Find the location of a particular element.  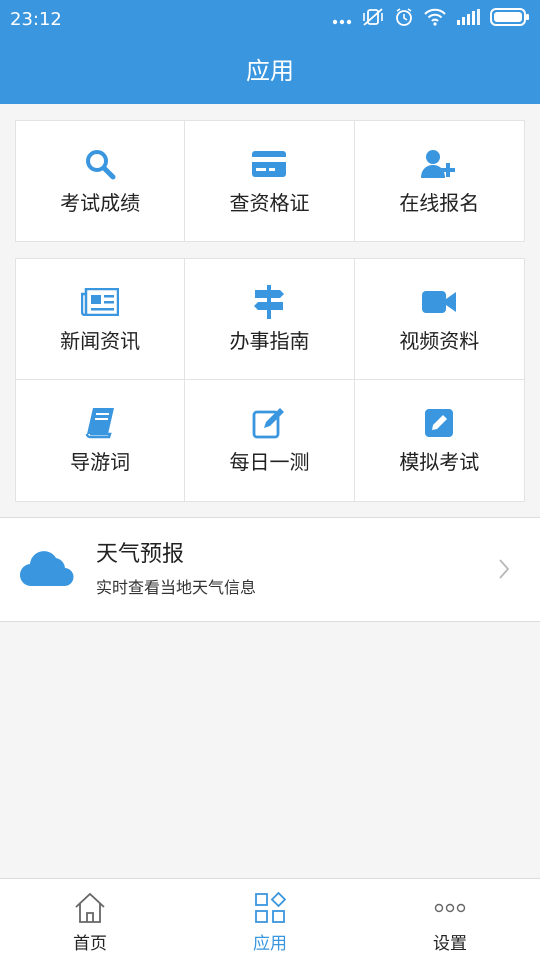

weather-title: 天气预报 is located at coordinates (140, 554).